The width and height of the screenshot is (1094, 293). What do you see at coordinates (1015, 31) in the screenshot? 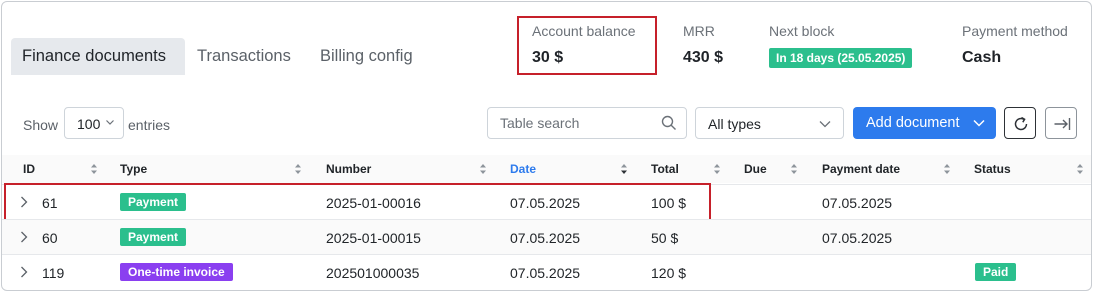
I see `payment-method-label: Payment method` at bounding box center [1015, 31].